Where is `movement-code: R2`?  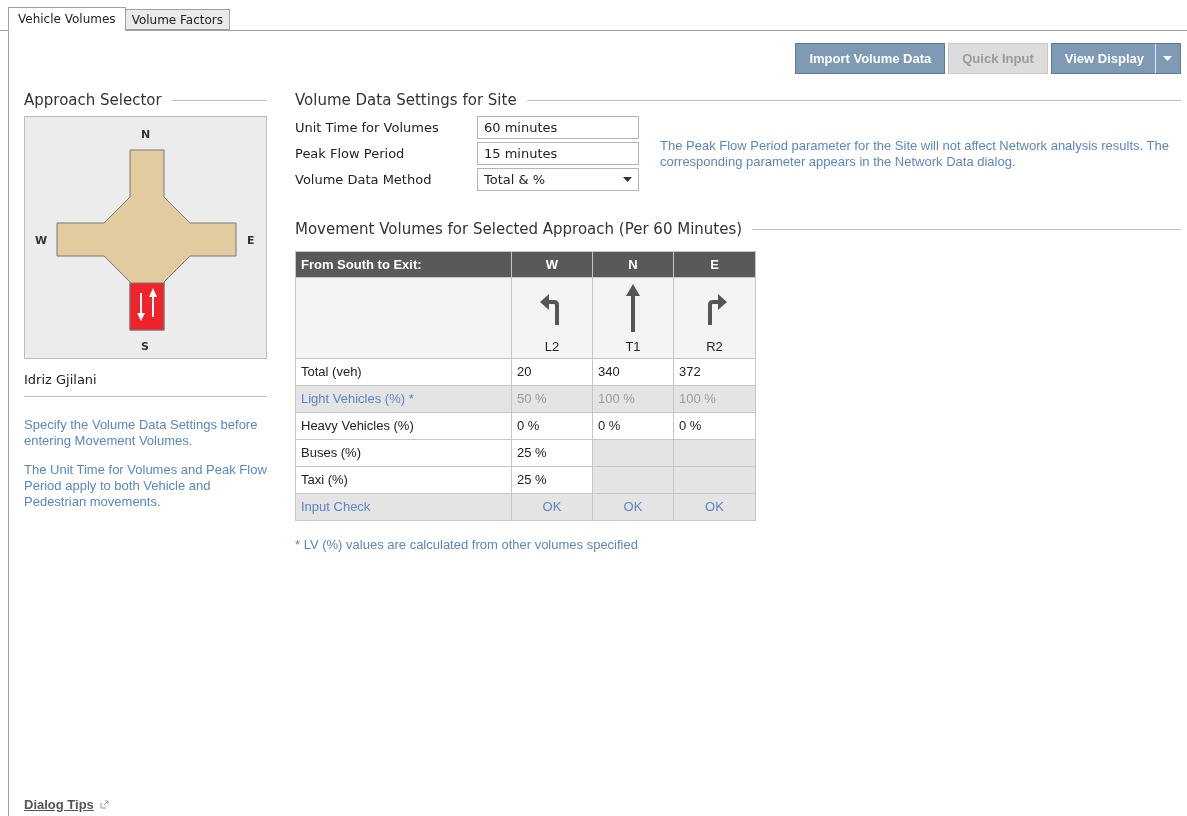 movement-code: R2 is located at coordinates (714, 346).